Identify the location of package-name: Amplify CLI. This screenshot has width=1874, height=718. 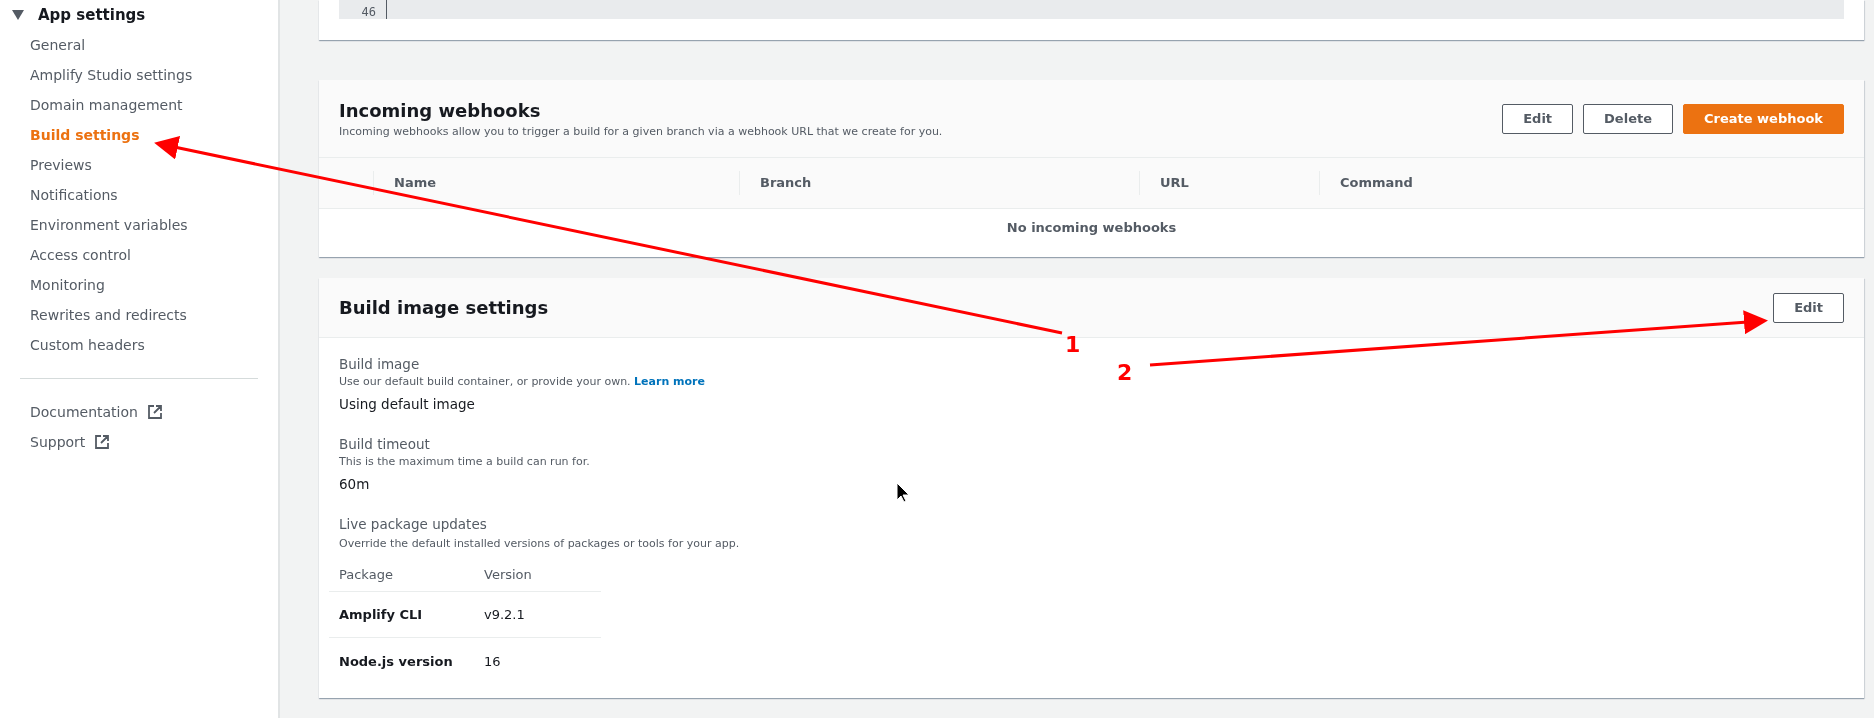
(381, 614).